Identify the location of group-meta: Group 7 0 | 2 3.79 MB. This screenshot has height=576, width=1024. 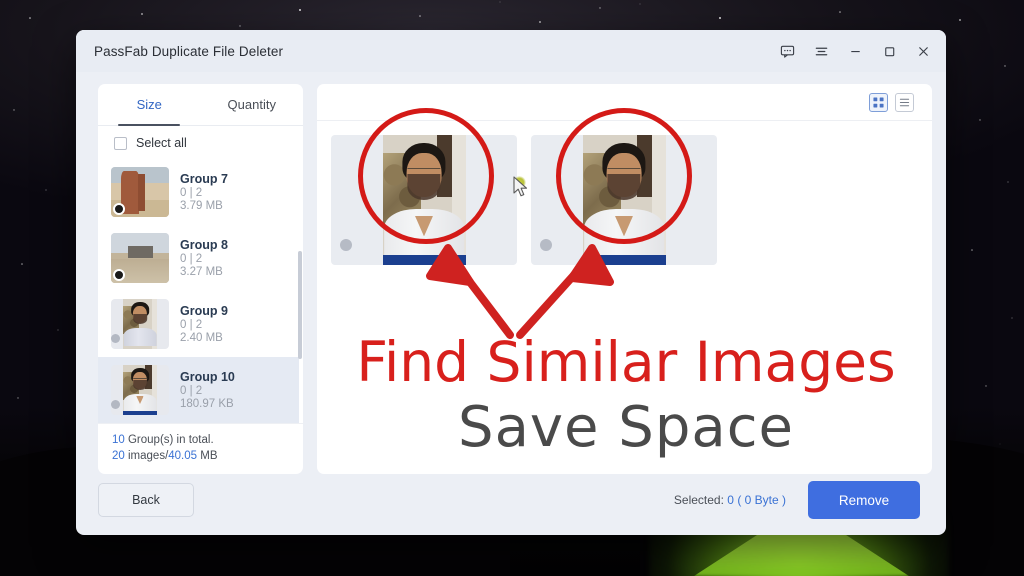
(204, 192).